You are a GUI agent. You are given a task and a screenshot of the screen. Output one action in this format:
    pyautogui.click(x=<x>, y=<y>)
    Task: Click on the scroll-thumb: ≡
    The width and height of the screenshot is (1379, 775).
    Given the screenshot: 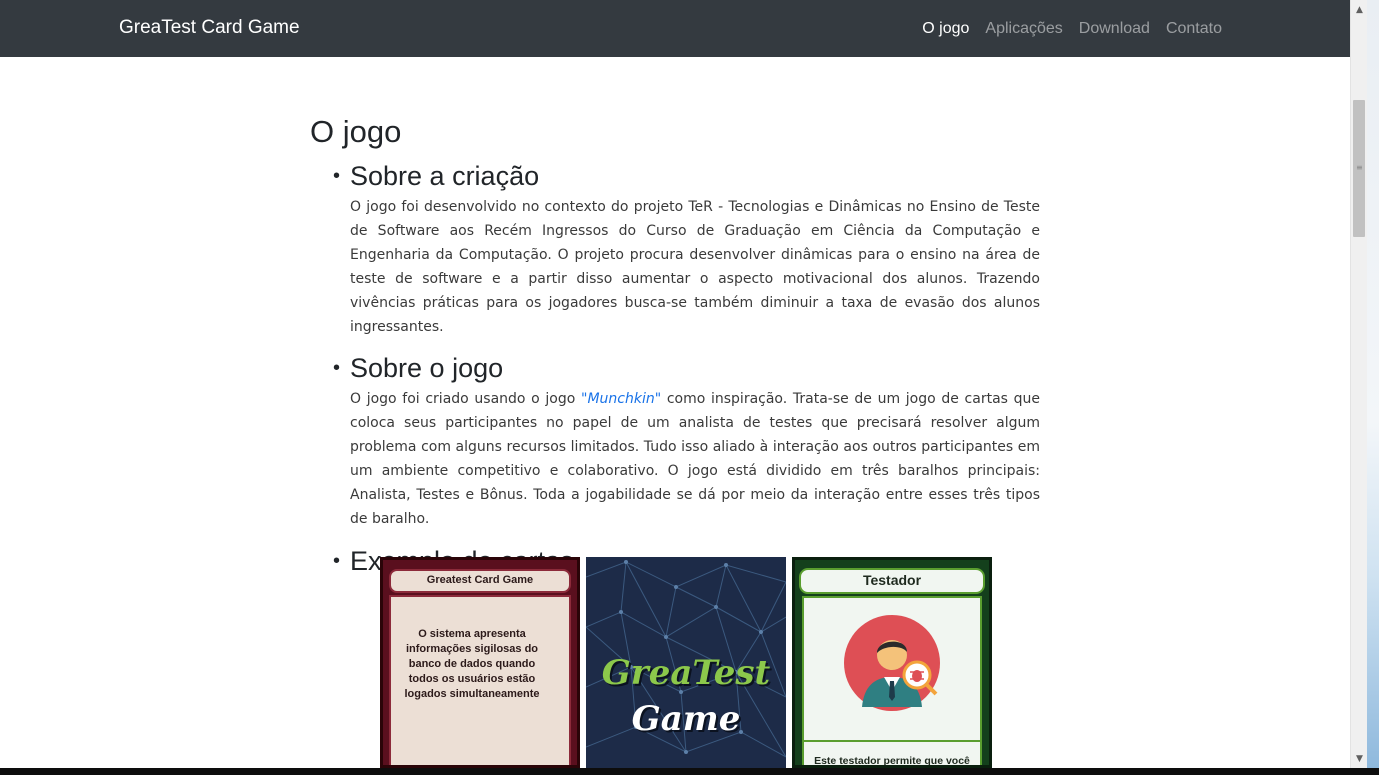 What is the action you would take?
    pyautogui.click(x=1359, y=168)
    